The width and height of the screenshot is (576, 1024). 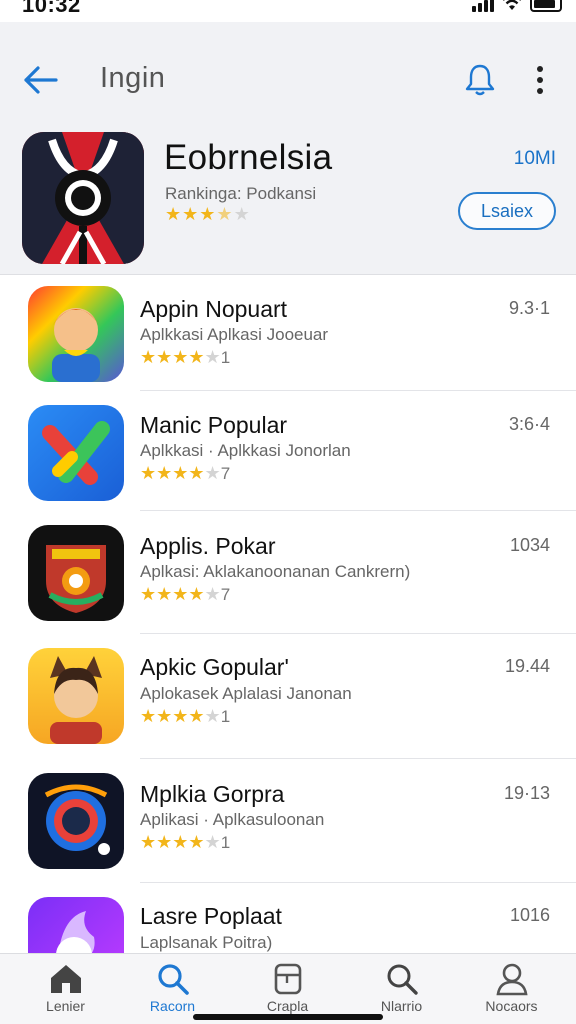 I want to click on arrow-left-icon, so click(x=41, y=80).